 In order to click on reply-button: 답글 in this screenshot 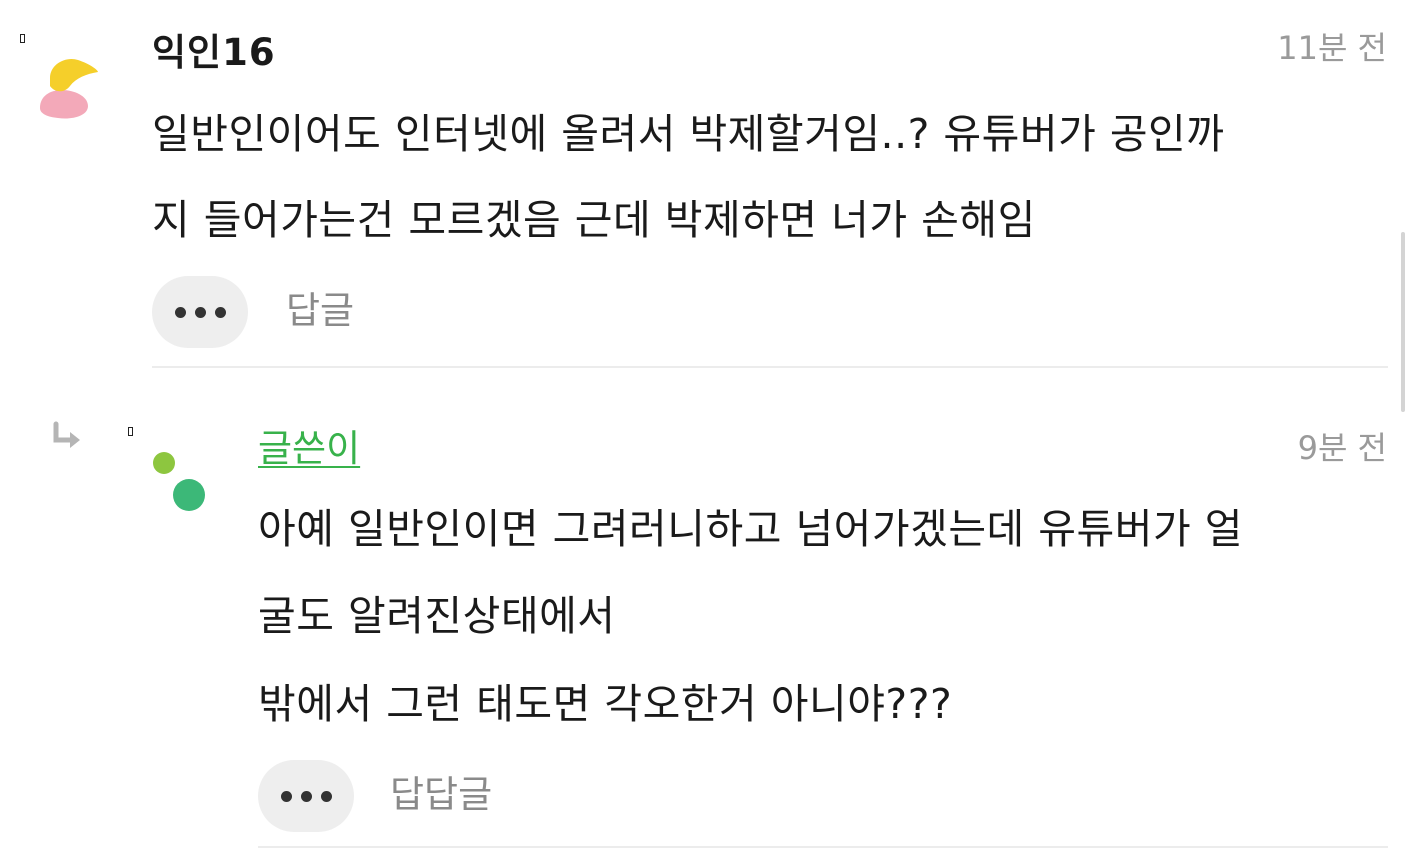, I will do `click(320, 310)`.